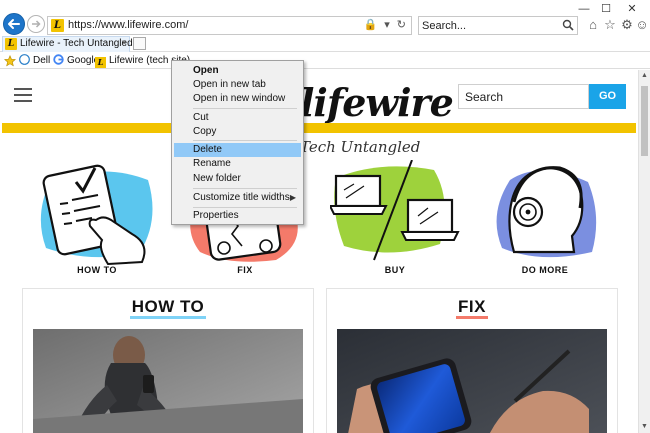  I want to click on add-favorite-star-icon, so click(10, 61).